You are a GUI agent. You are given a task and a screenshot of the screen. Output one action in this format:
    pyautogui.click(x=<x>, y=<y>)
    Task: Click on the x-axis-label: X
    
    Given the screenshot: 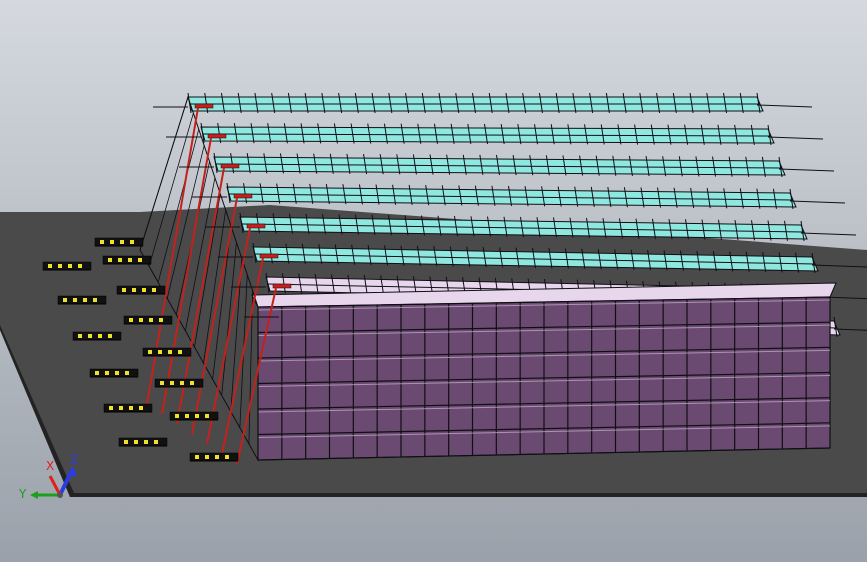 What is the action you would take?
    pyautogui.click(x=50, y=466)
    